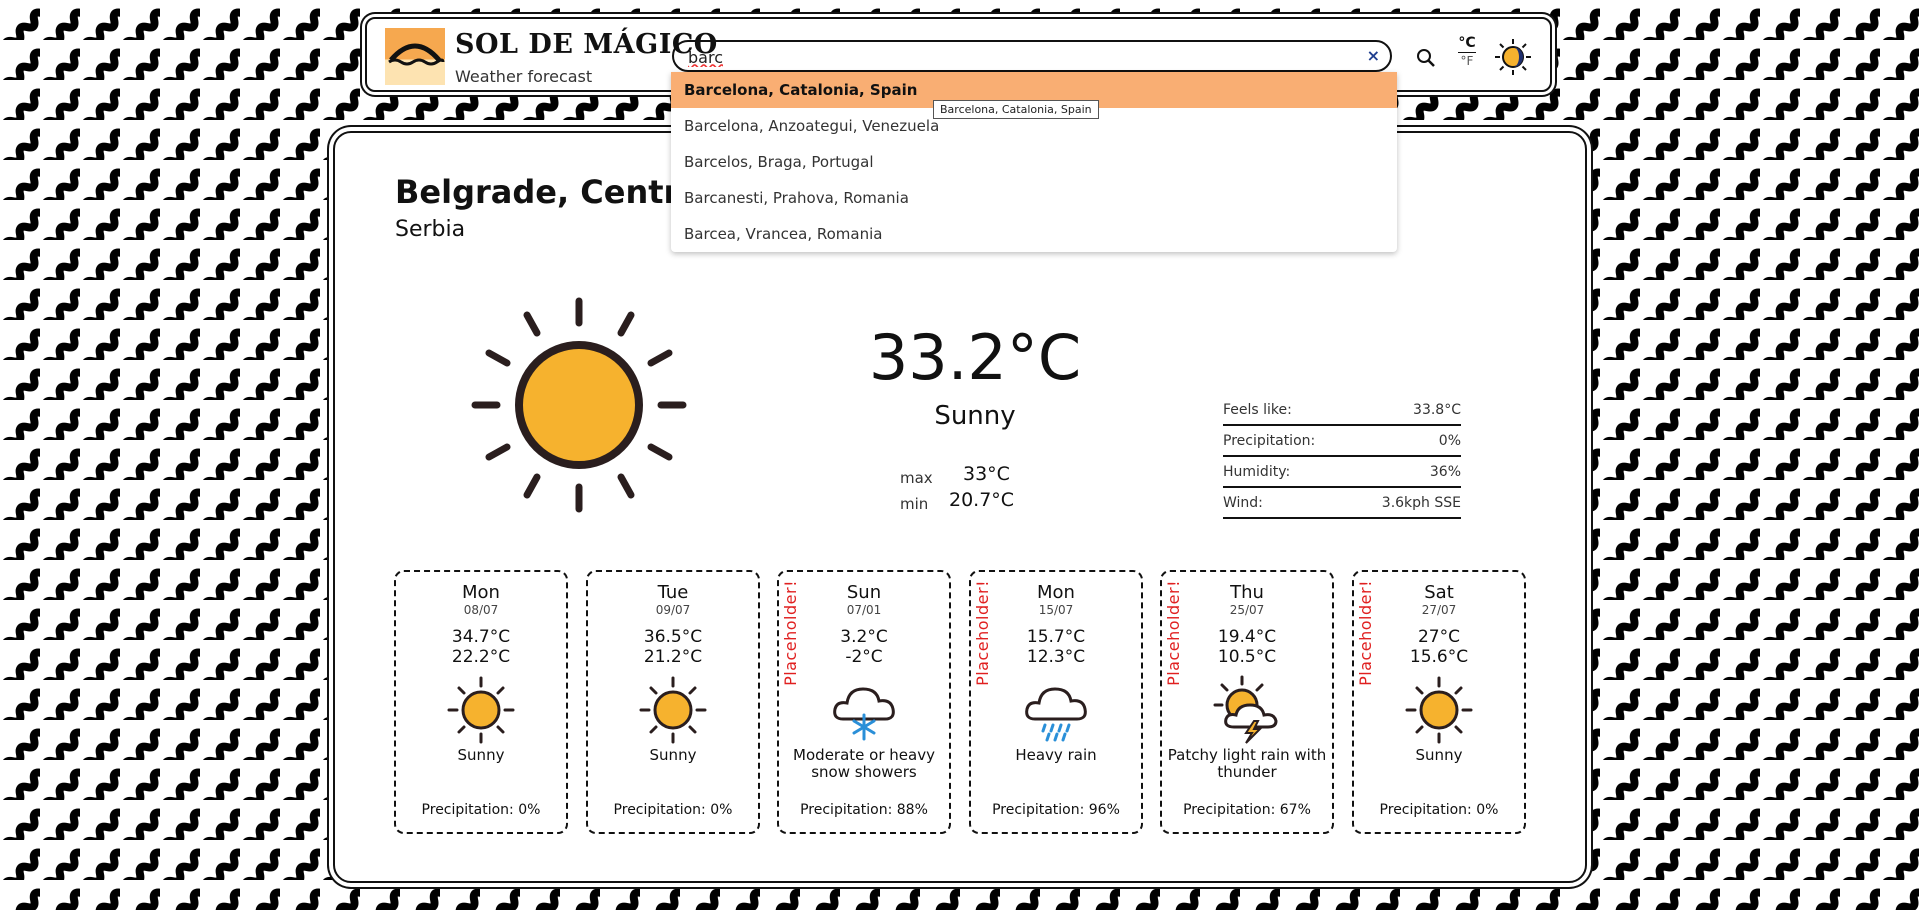 The width and height of the screenshot is (1919, 910). What do you see at coordinates (524, 76) in the screenshot?
I see `brand-subtitle: Weather forecast` at bounding box center [524, 76].